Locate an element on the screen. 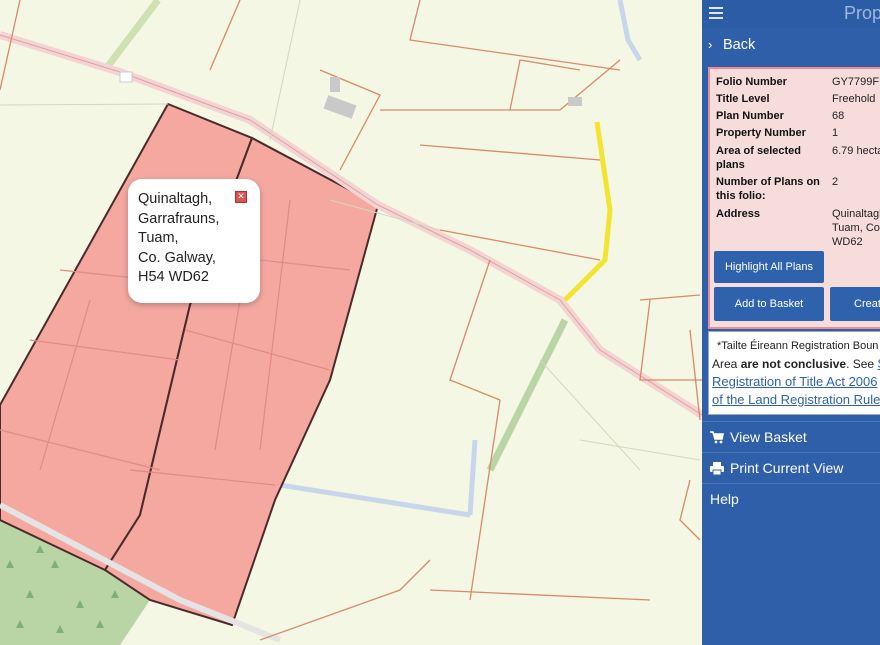  back-button: › Back is located at coordinates (791, 45).